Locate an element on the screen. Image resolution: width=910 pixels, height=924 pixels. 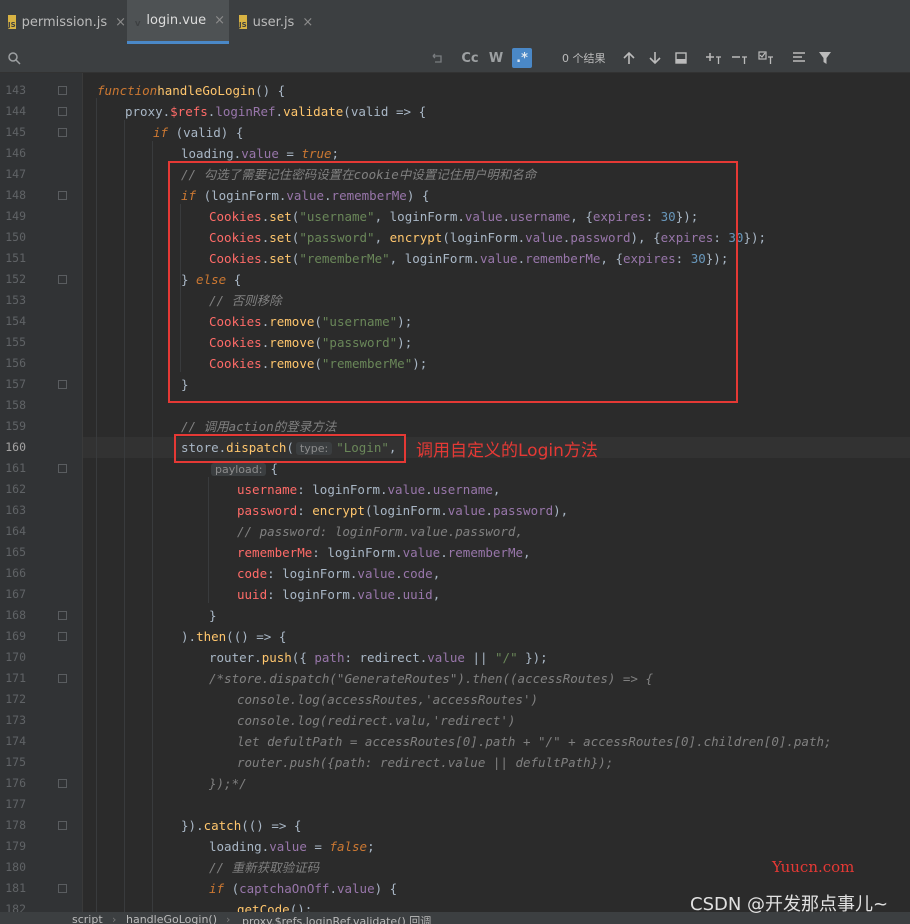
open-in-window-icon is located at coordinates (681, 58).